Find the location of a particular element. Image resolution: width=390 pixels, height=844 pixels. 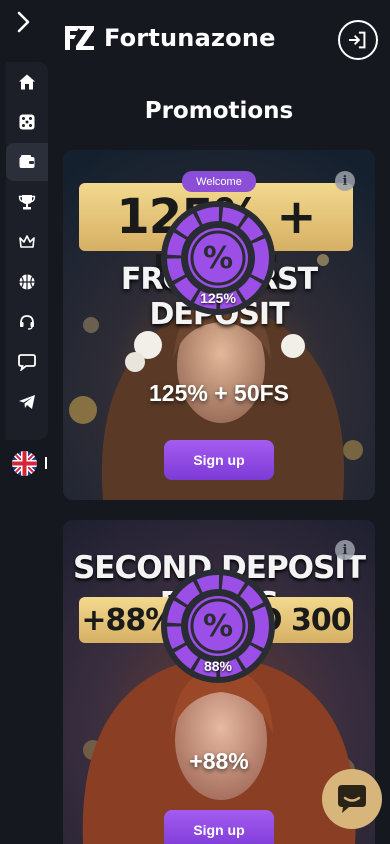

basketball-icon is located at coordinates (27, 282).